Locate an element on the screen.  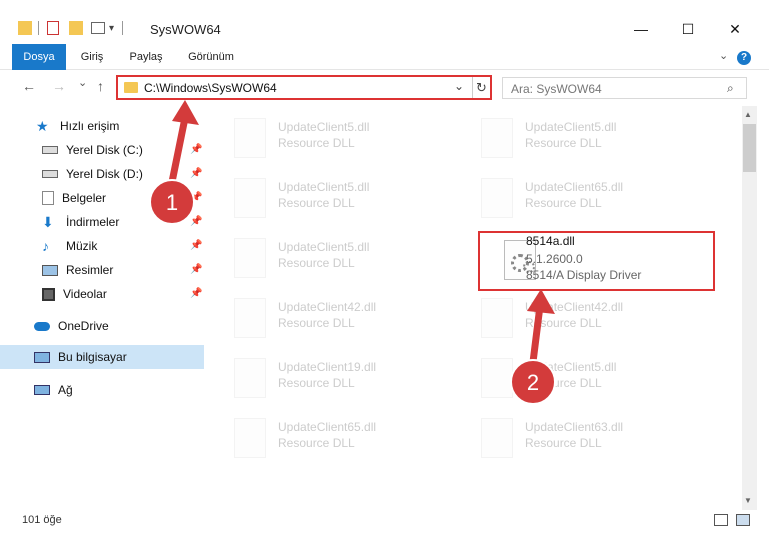
callout-badge-2: 2 is located at coordinates (533, 382).